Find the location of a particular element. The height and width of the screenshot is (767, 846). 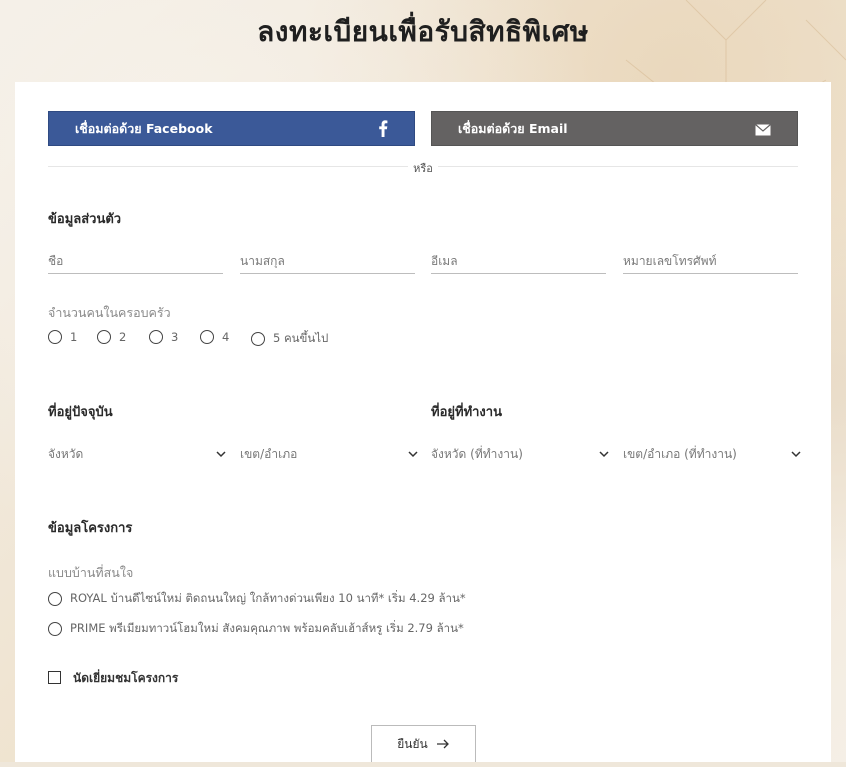

province-select-label: จังหวัด is located at coordinates (66, 453).